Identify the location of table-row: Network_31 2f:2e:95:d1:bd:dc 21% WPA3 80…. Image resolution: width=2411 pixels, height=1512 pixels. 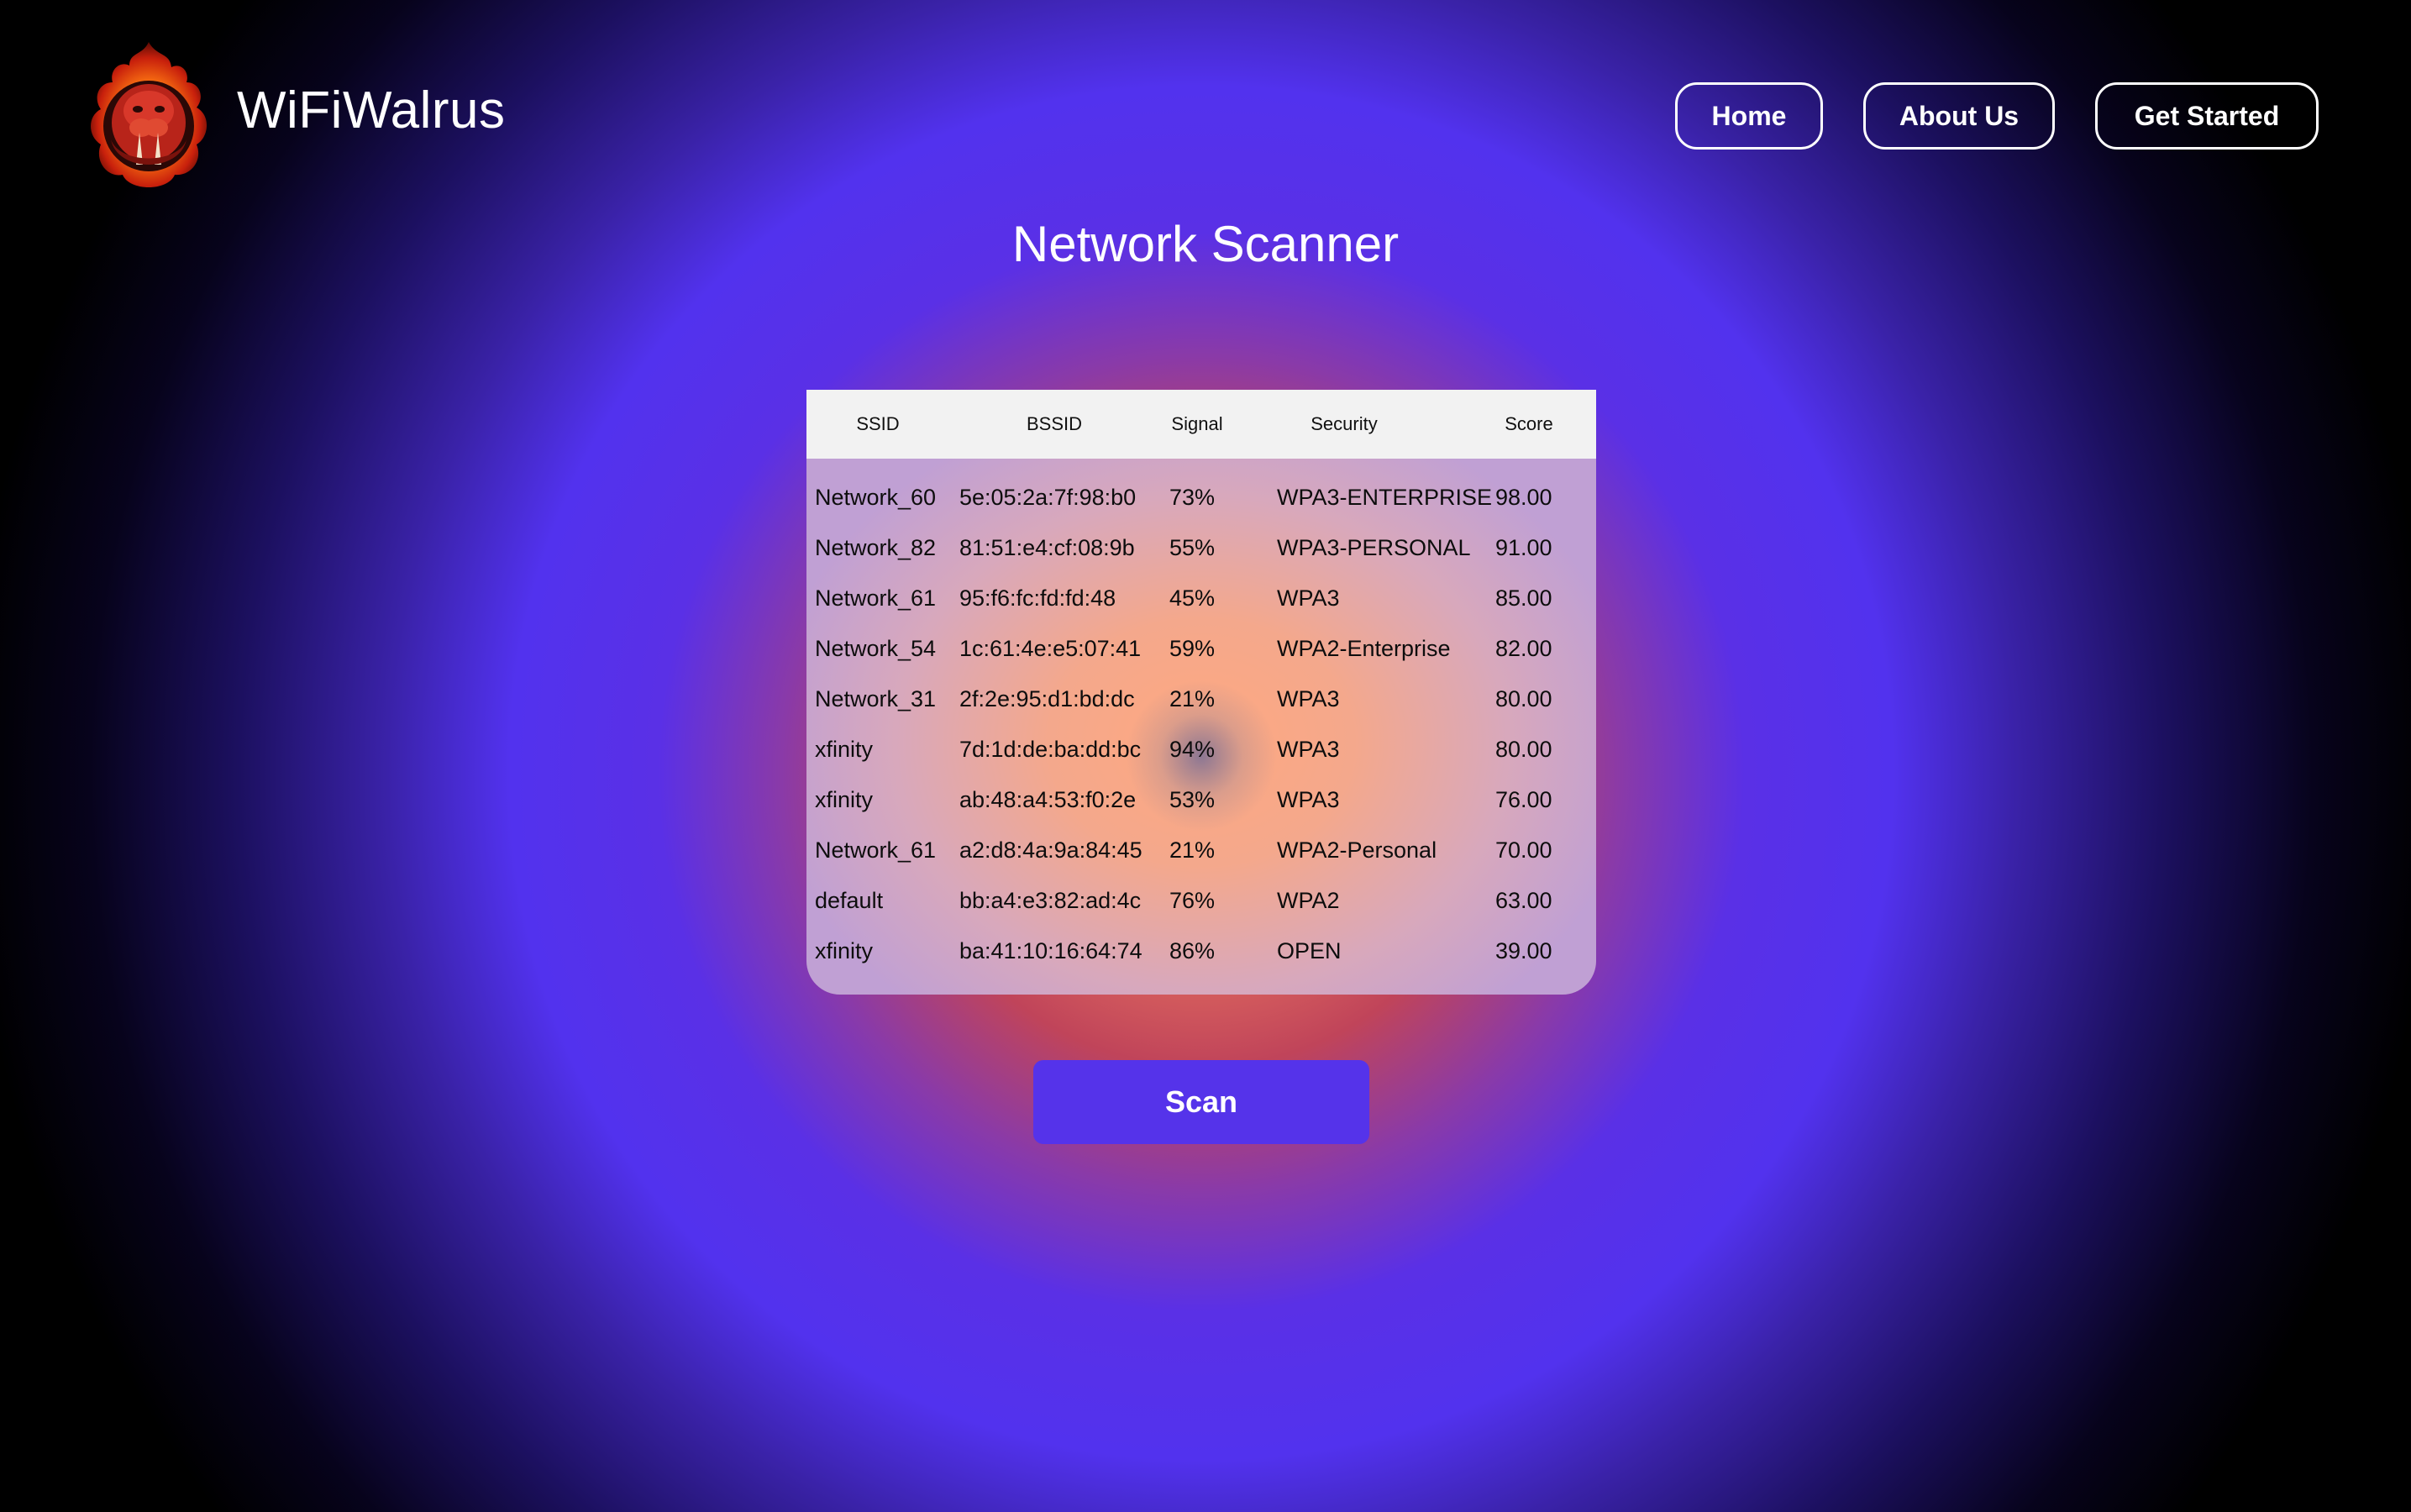
(1201, 699).